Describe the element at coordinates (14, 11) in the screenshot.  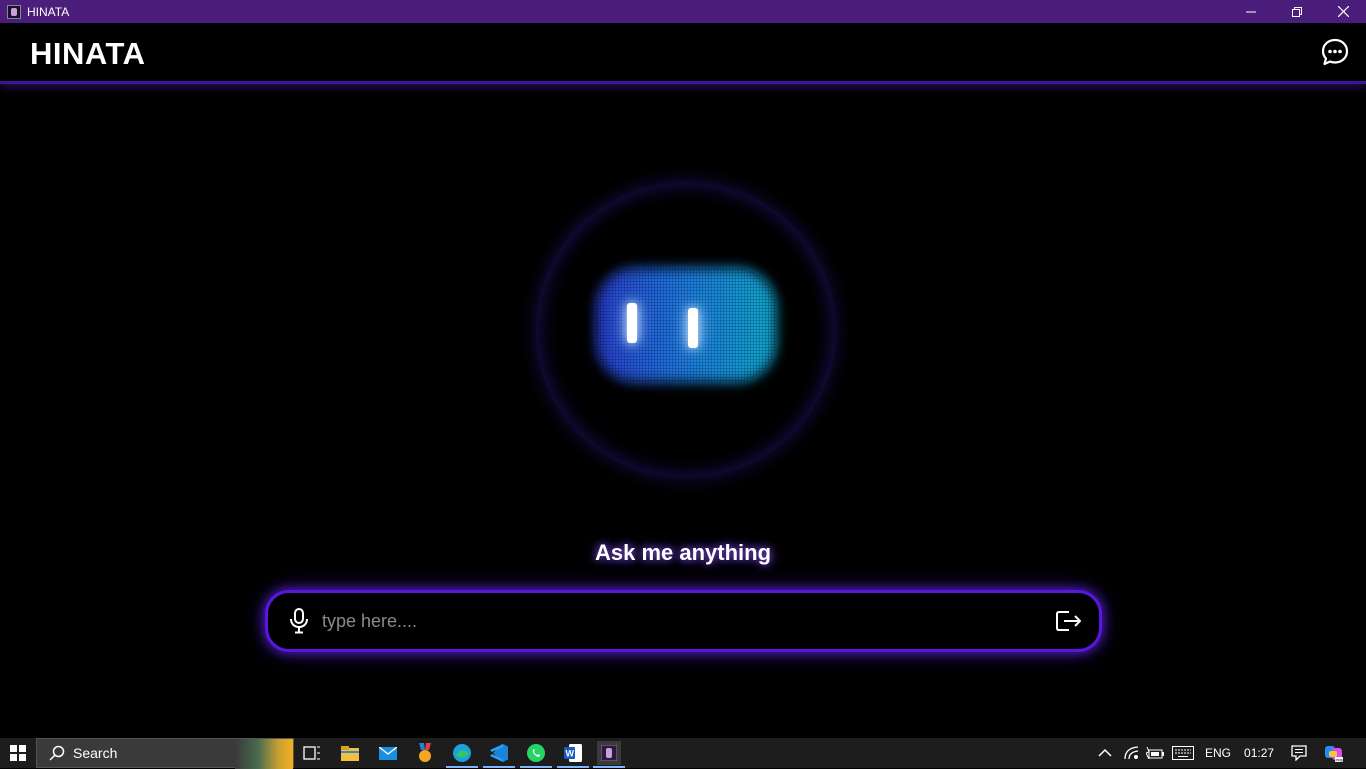
I see `app-icon` at that location.